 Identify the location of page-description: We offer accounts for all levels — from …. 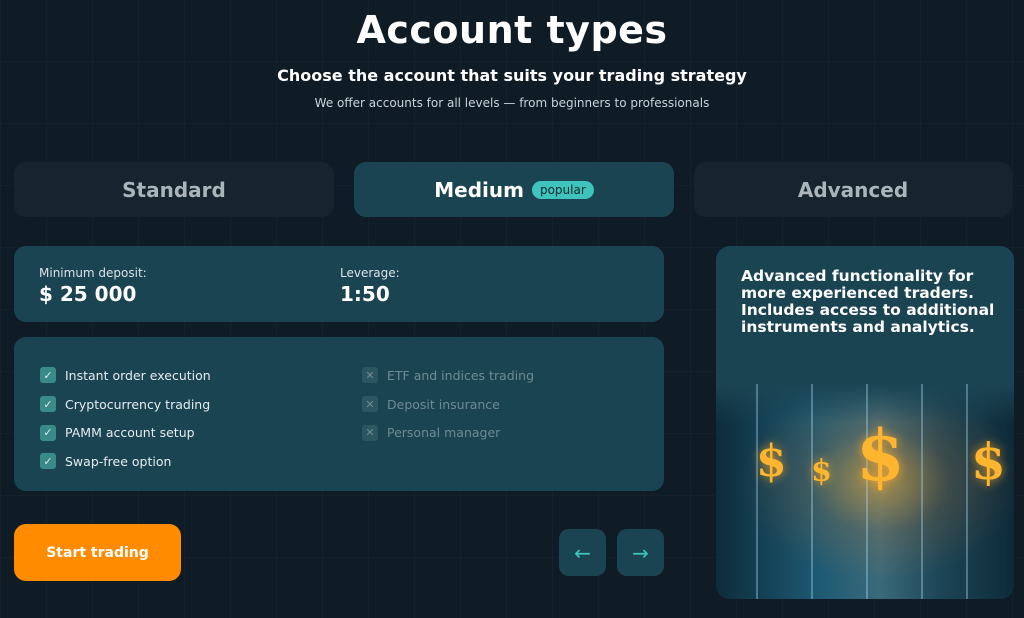
(512, 103).